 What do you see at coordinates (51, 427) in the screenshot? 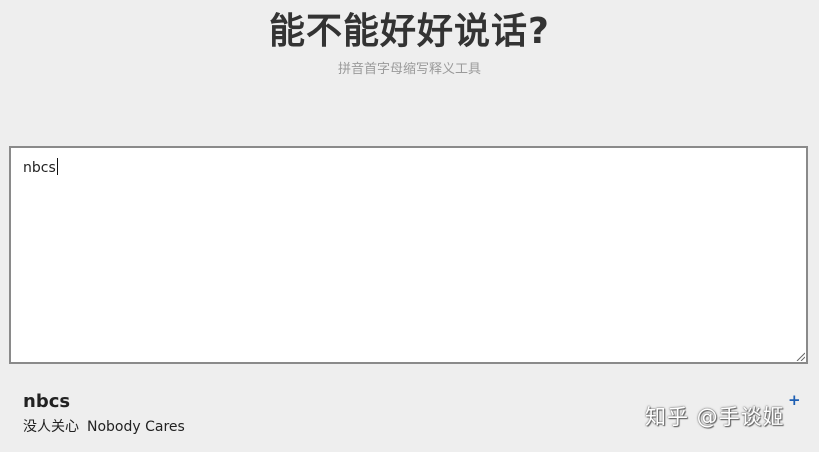
I see `result-meaning-zh: 没人关心` at bounding box center [51, 427].